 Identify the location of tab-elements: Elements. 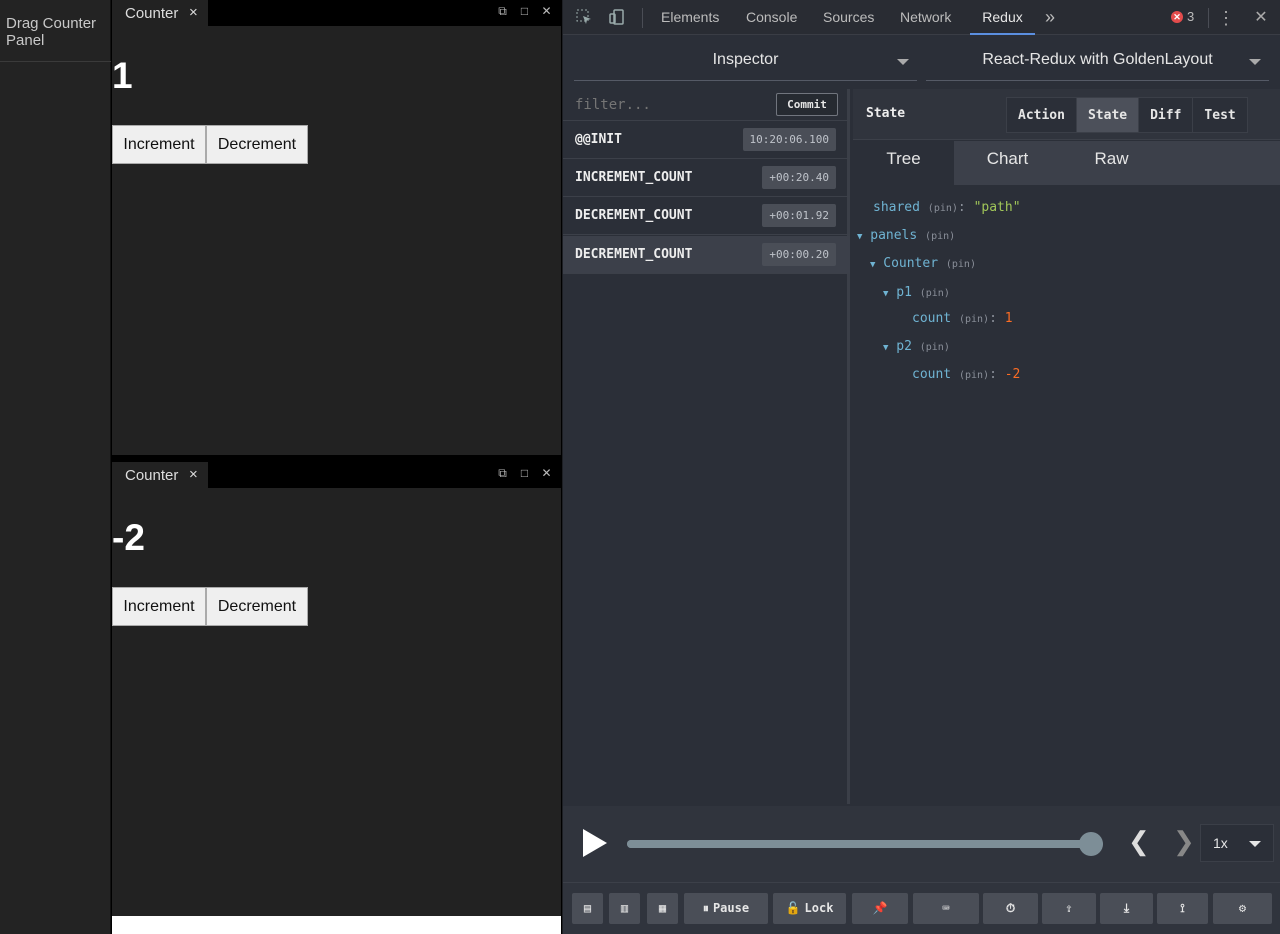
(690, 17).